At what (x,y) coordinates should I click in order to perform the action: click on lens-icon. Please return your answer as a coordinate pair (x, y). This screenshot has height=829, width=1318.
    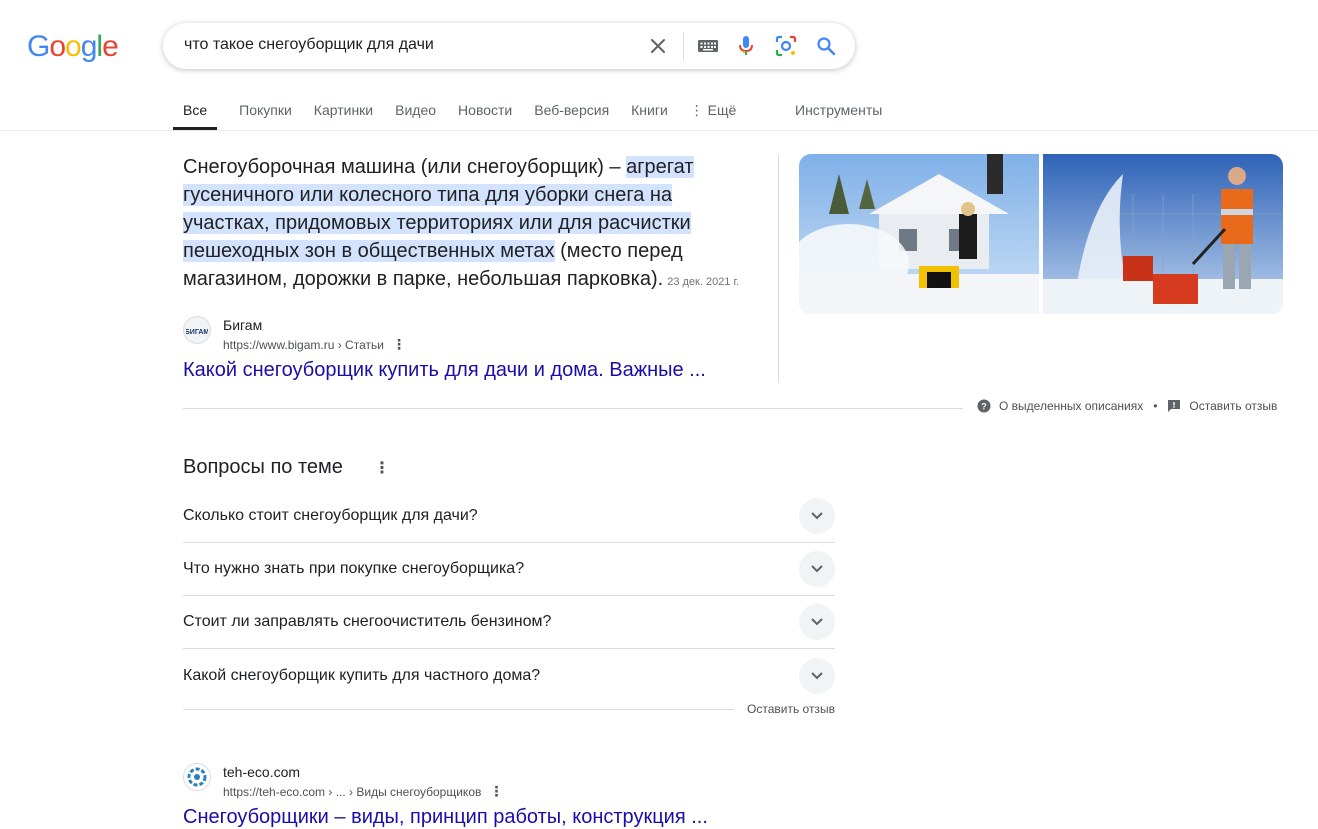
    Looking at the image, I should click on (786, 46).